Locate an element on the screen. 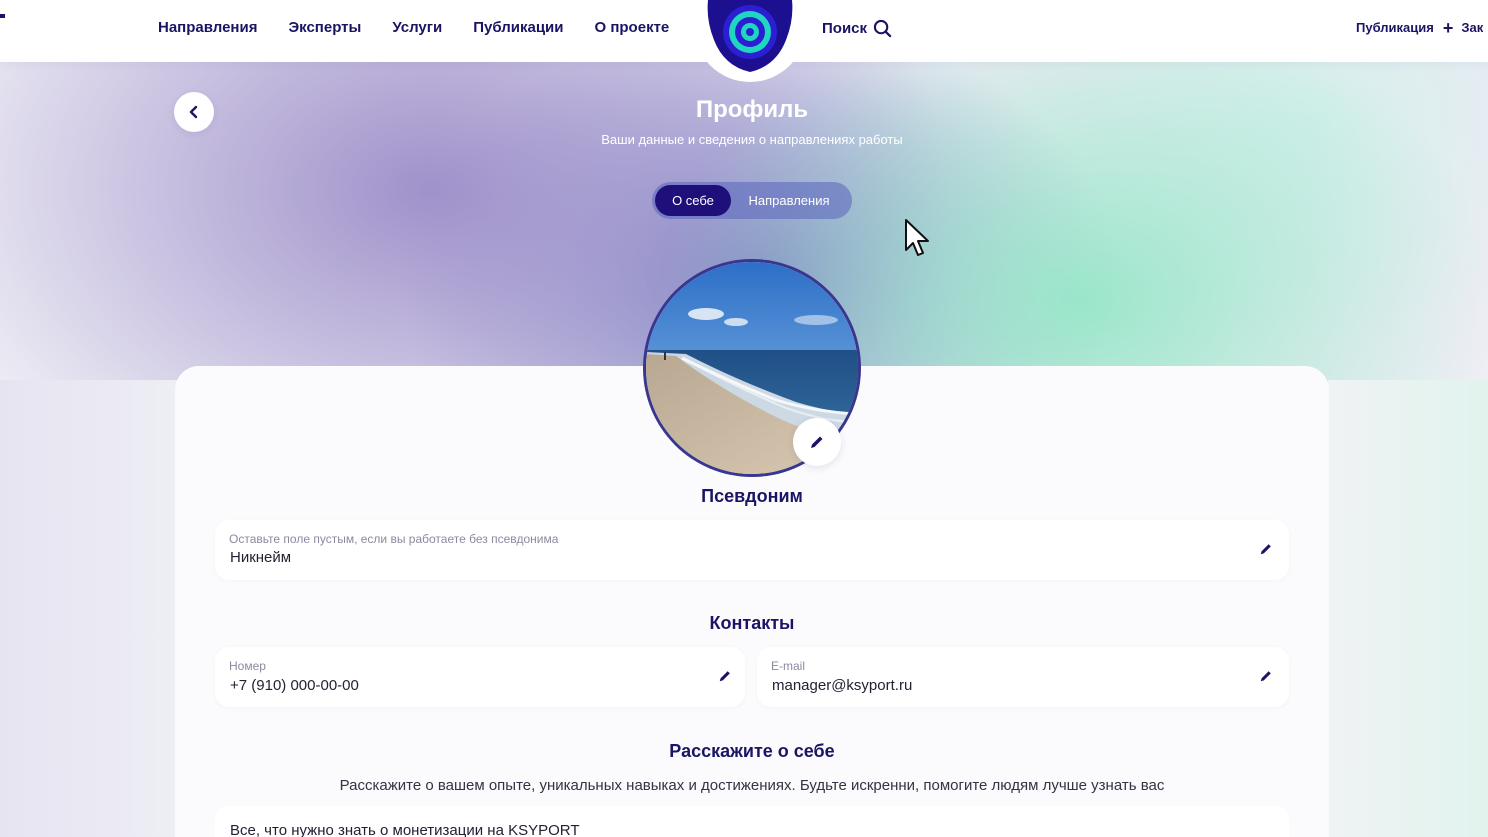  pseudonym-field-value: Никнейм is located at coordinates (260, 557).